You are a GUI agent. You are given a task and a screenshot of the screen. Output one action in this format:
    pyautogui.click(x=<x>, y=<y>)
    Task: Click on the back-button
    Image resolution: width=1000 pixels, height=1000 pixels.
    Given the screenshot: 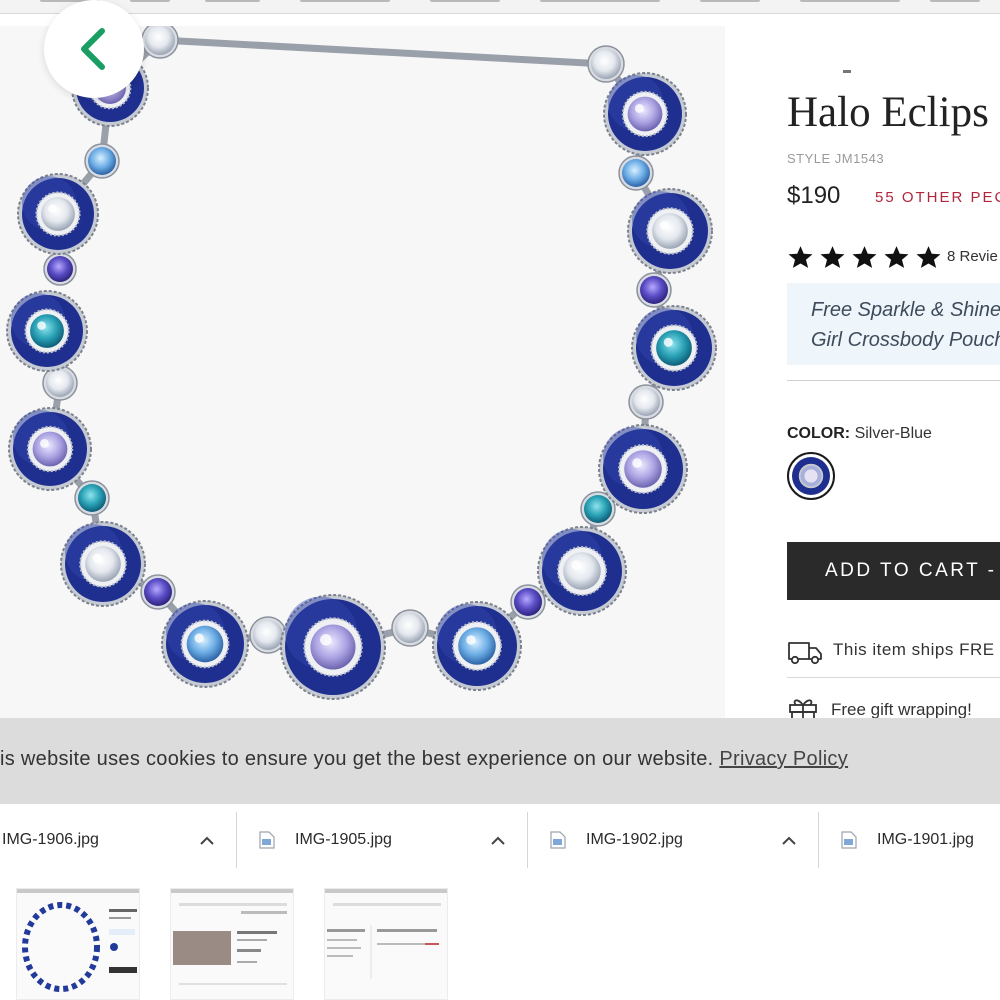 What is the action you would take?
    pyautogui.click(x=94, y=49)
    